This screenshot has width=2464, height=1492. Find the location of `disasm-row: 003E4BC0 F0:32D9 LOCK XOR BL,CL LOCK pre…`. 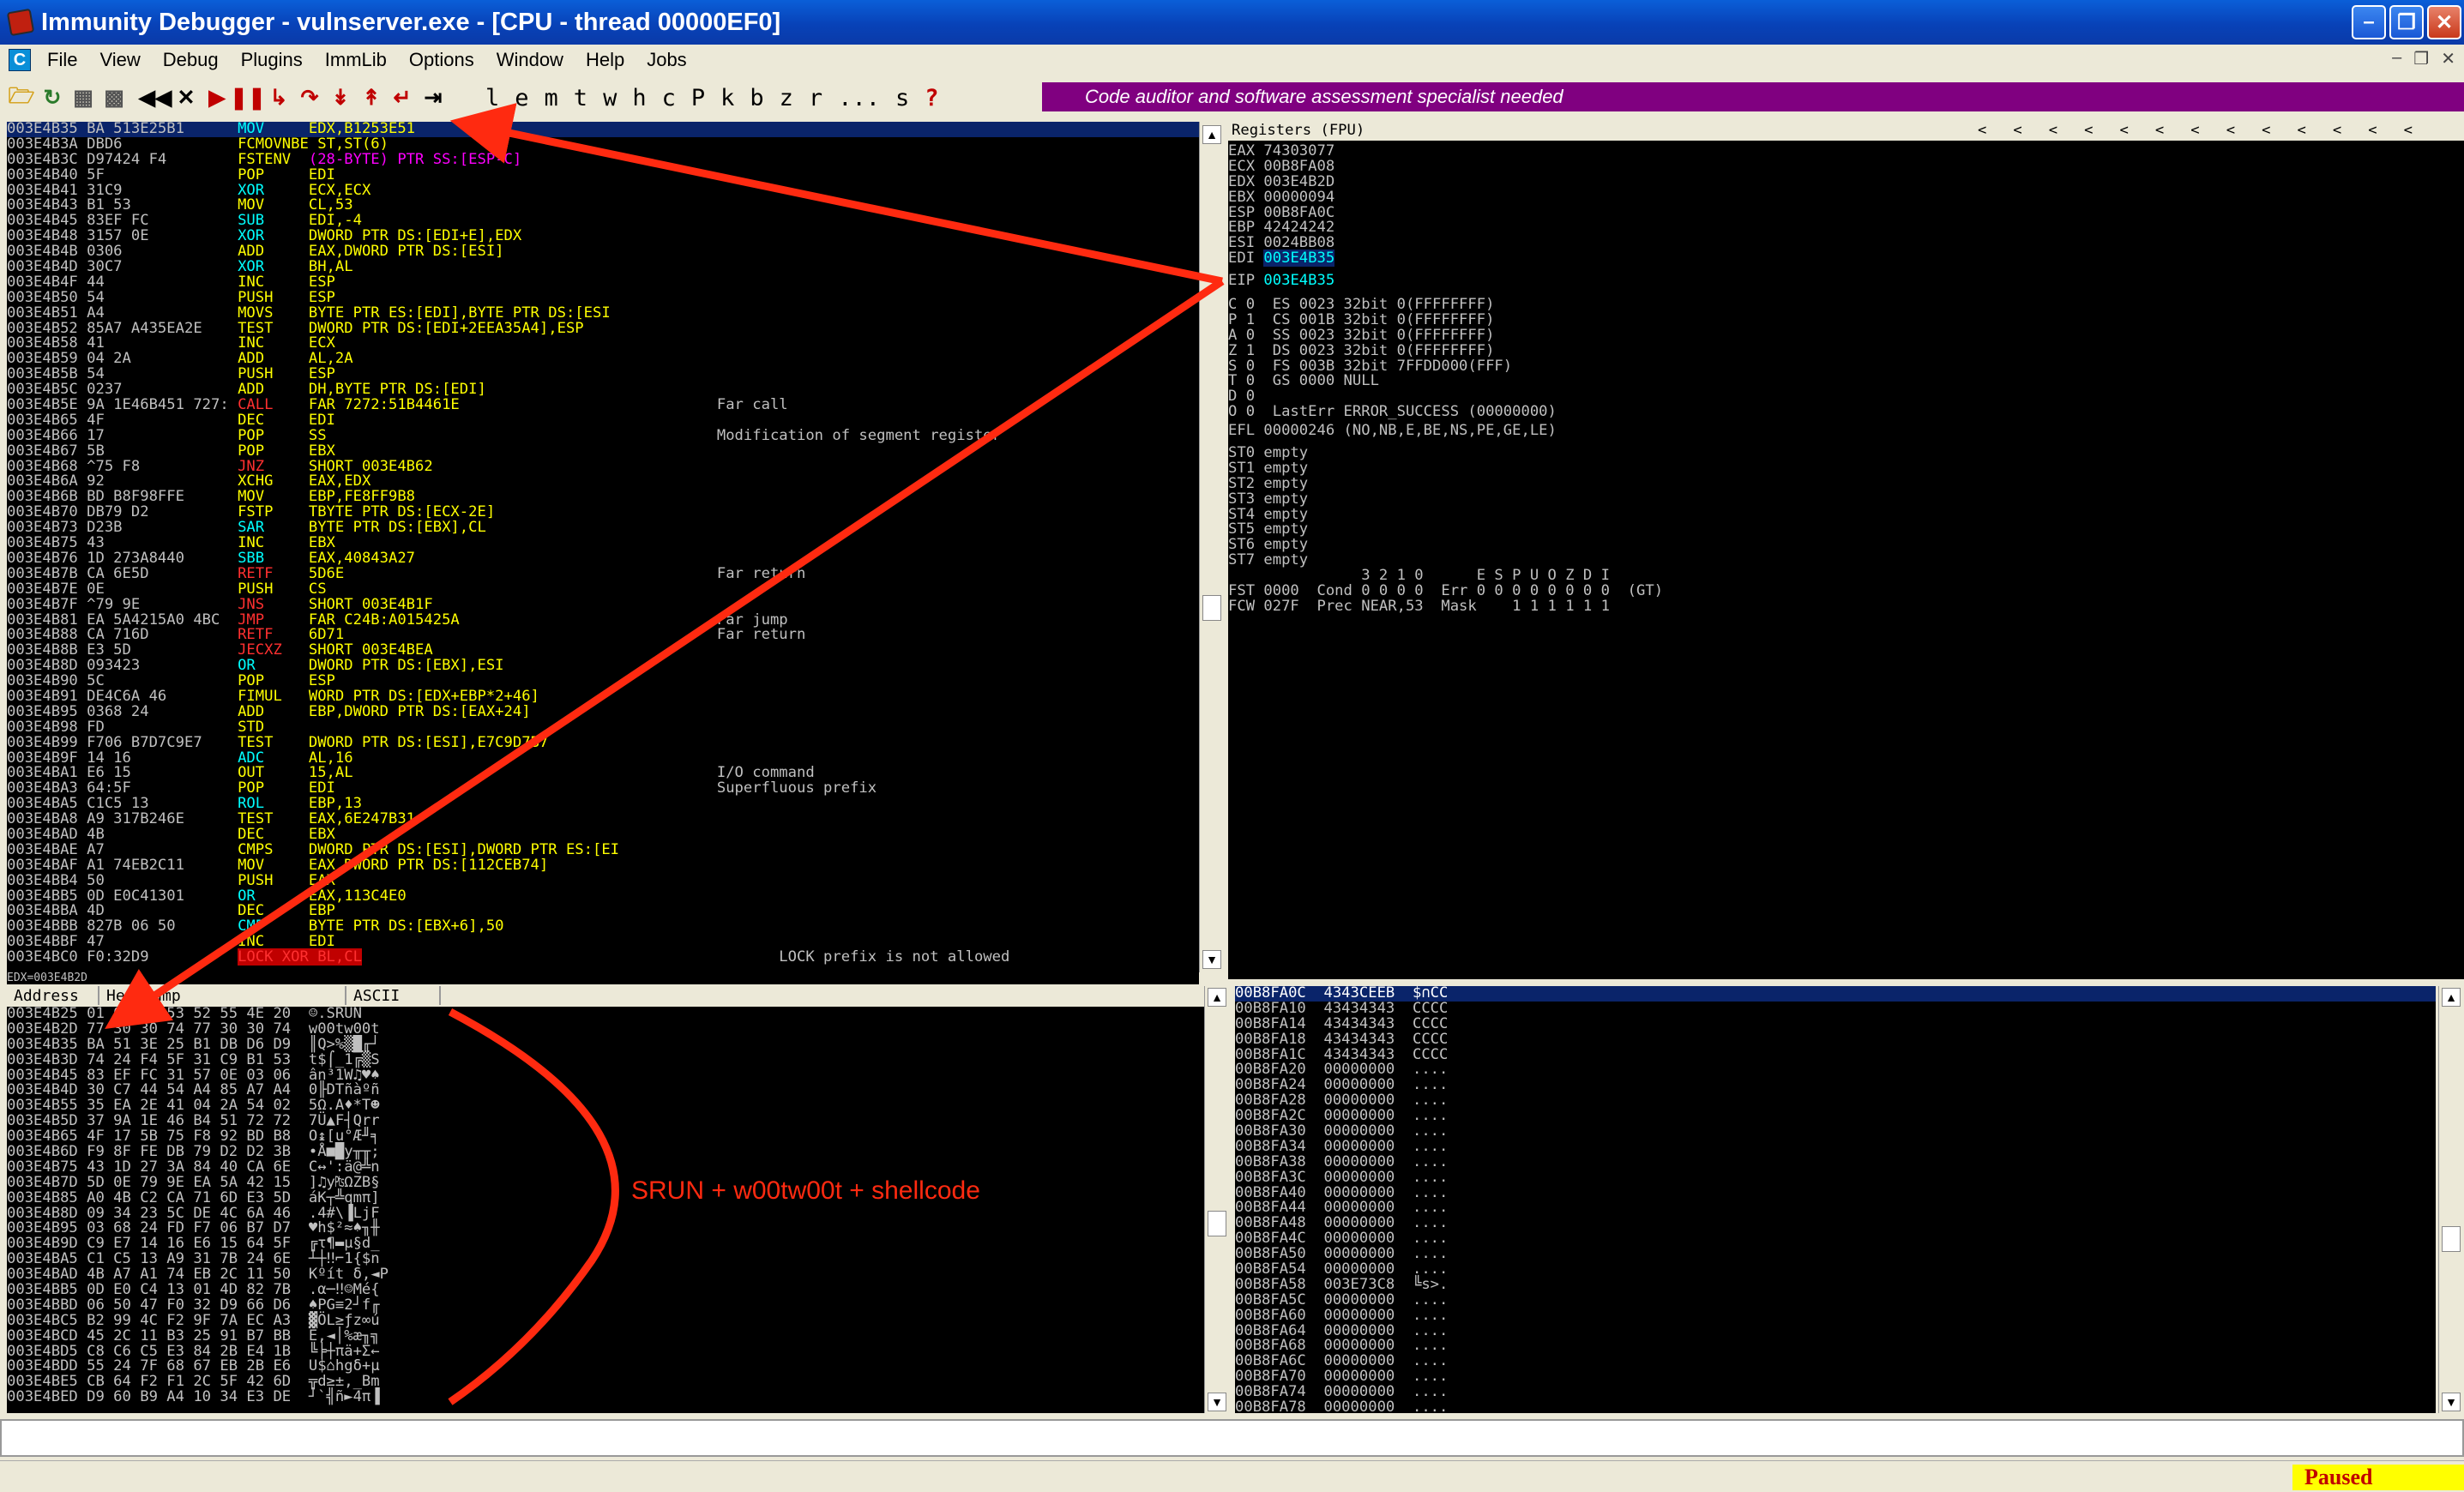

disasm-row: 003E4BC0 F0:32D9 LOCK XOR BL,CL LOCK pre… is located at coordinates (603, 957).